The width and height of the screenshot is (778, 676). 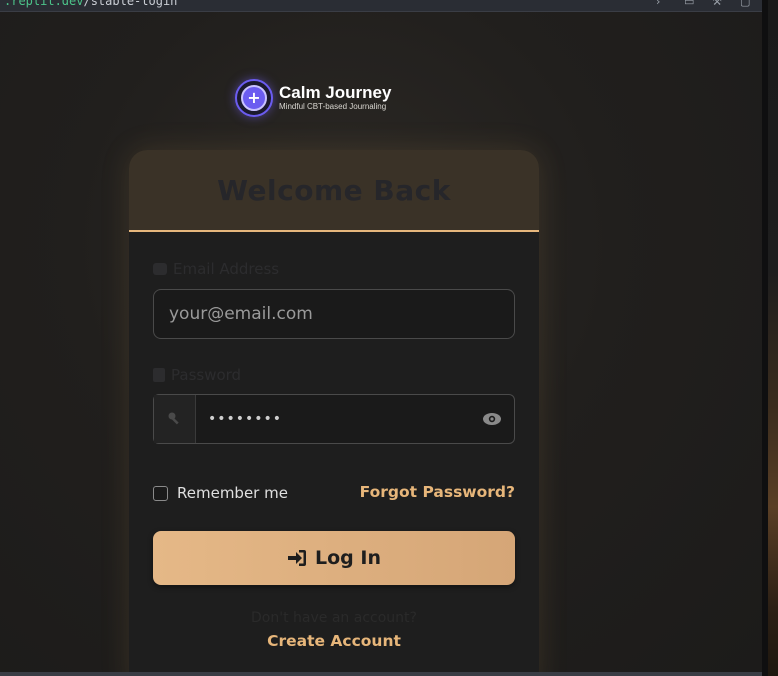 I want to click on login-button-label: Log In, so click(x=348, y=558).